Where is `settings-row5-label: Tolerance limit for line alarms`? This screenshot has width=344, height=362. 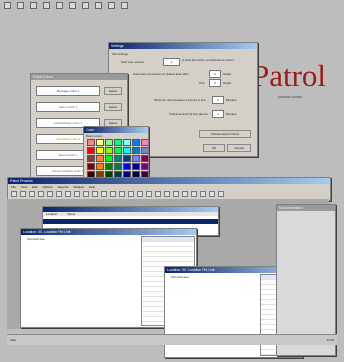
settings-row5-label: Tolerance limit for line alarms is located at coordinates (188, 114).